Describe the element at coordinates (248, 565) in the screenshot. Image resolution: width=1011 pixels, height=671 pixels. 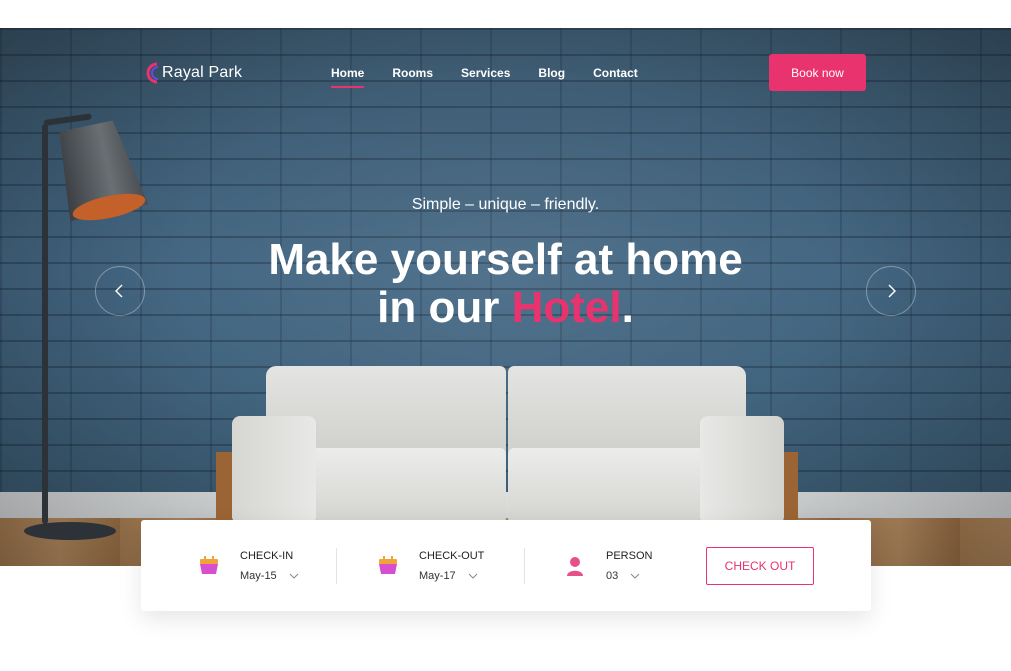
I see `checkin-field: CHECK-IN May-15` at that location.